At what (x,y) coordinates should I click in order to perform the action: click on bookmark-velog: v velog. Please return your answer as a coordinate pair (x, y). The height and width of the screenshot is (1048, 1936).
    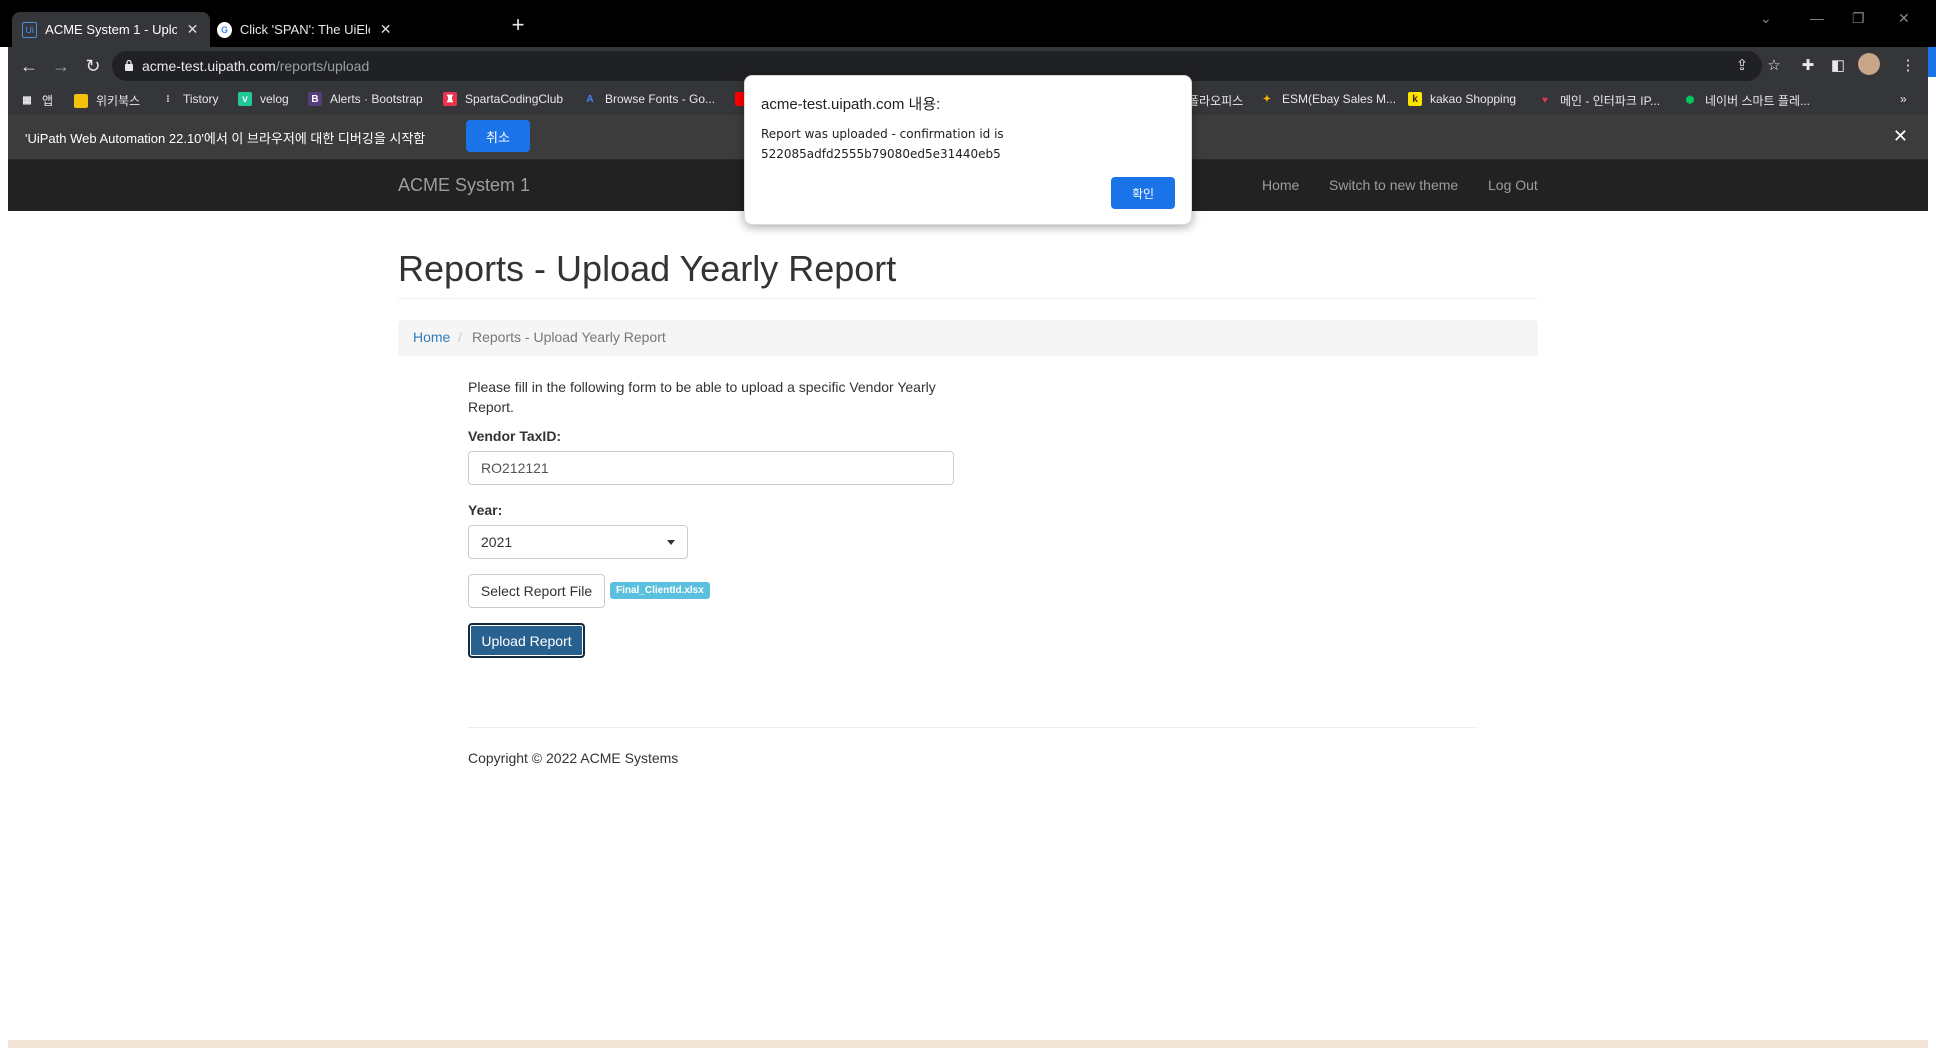
    Looking at the image, I should click on (263, 99).